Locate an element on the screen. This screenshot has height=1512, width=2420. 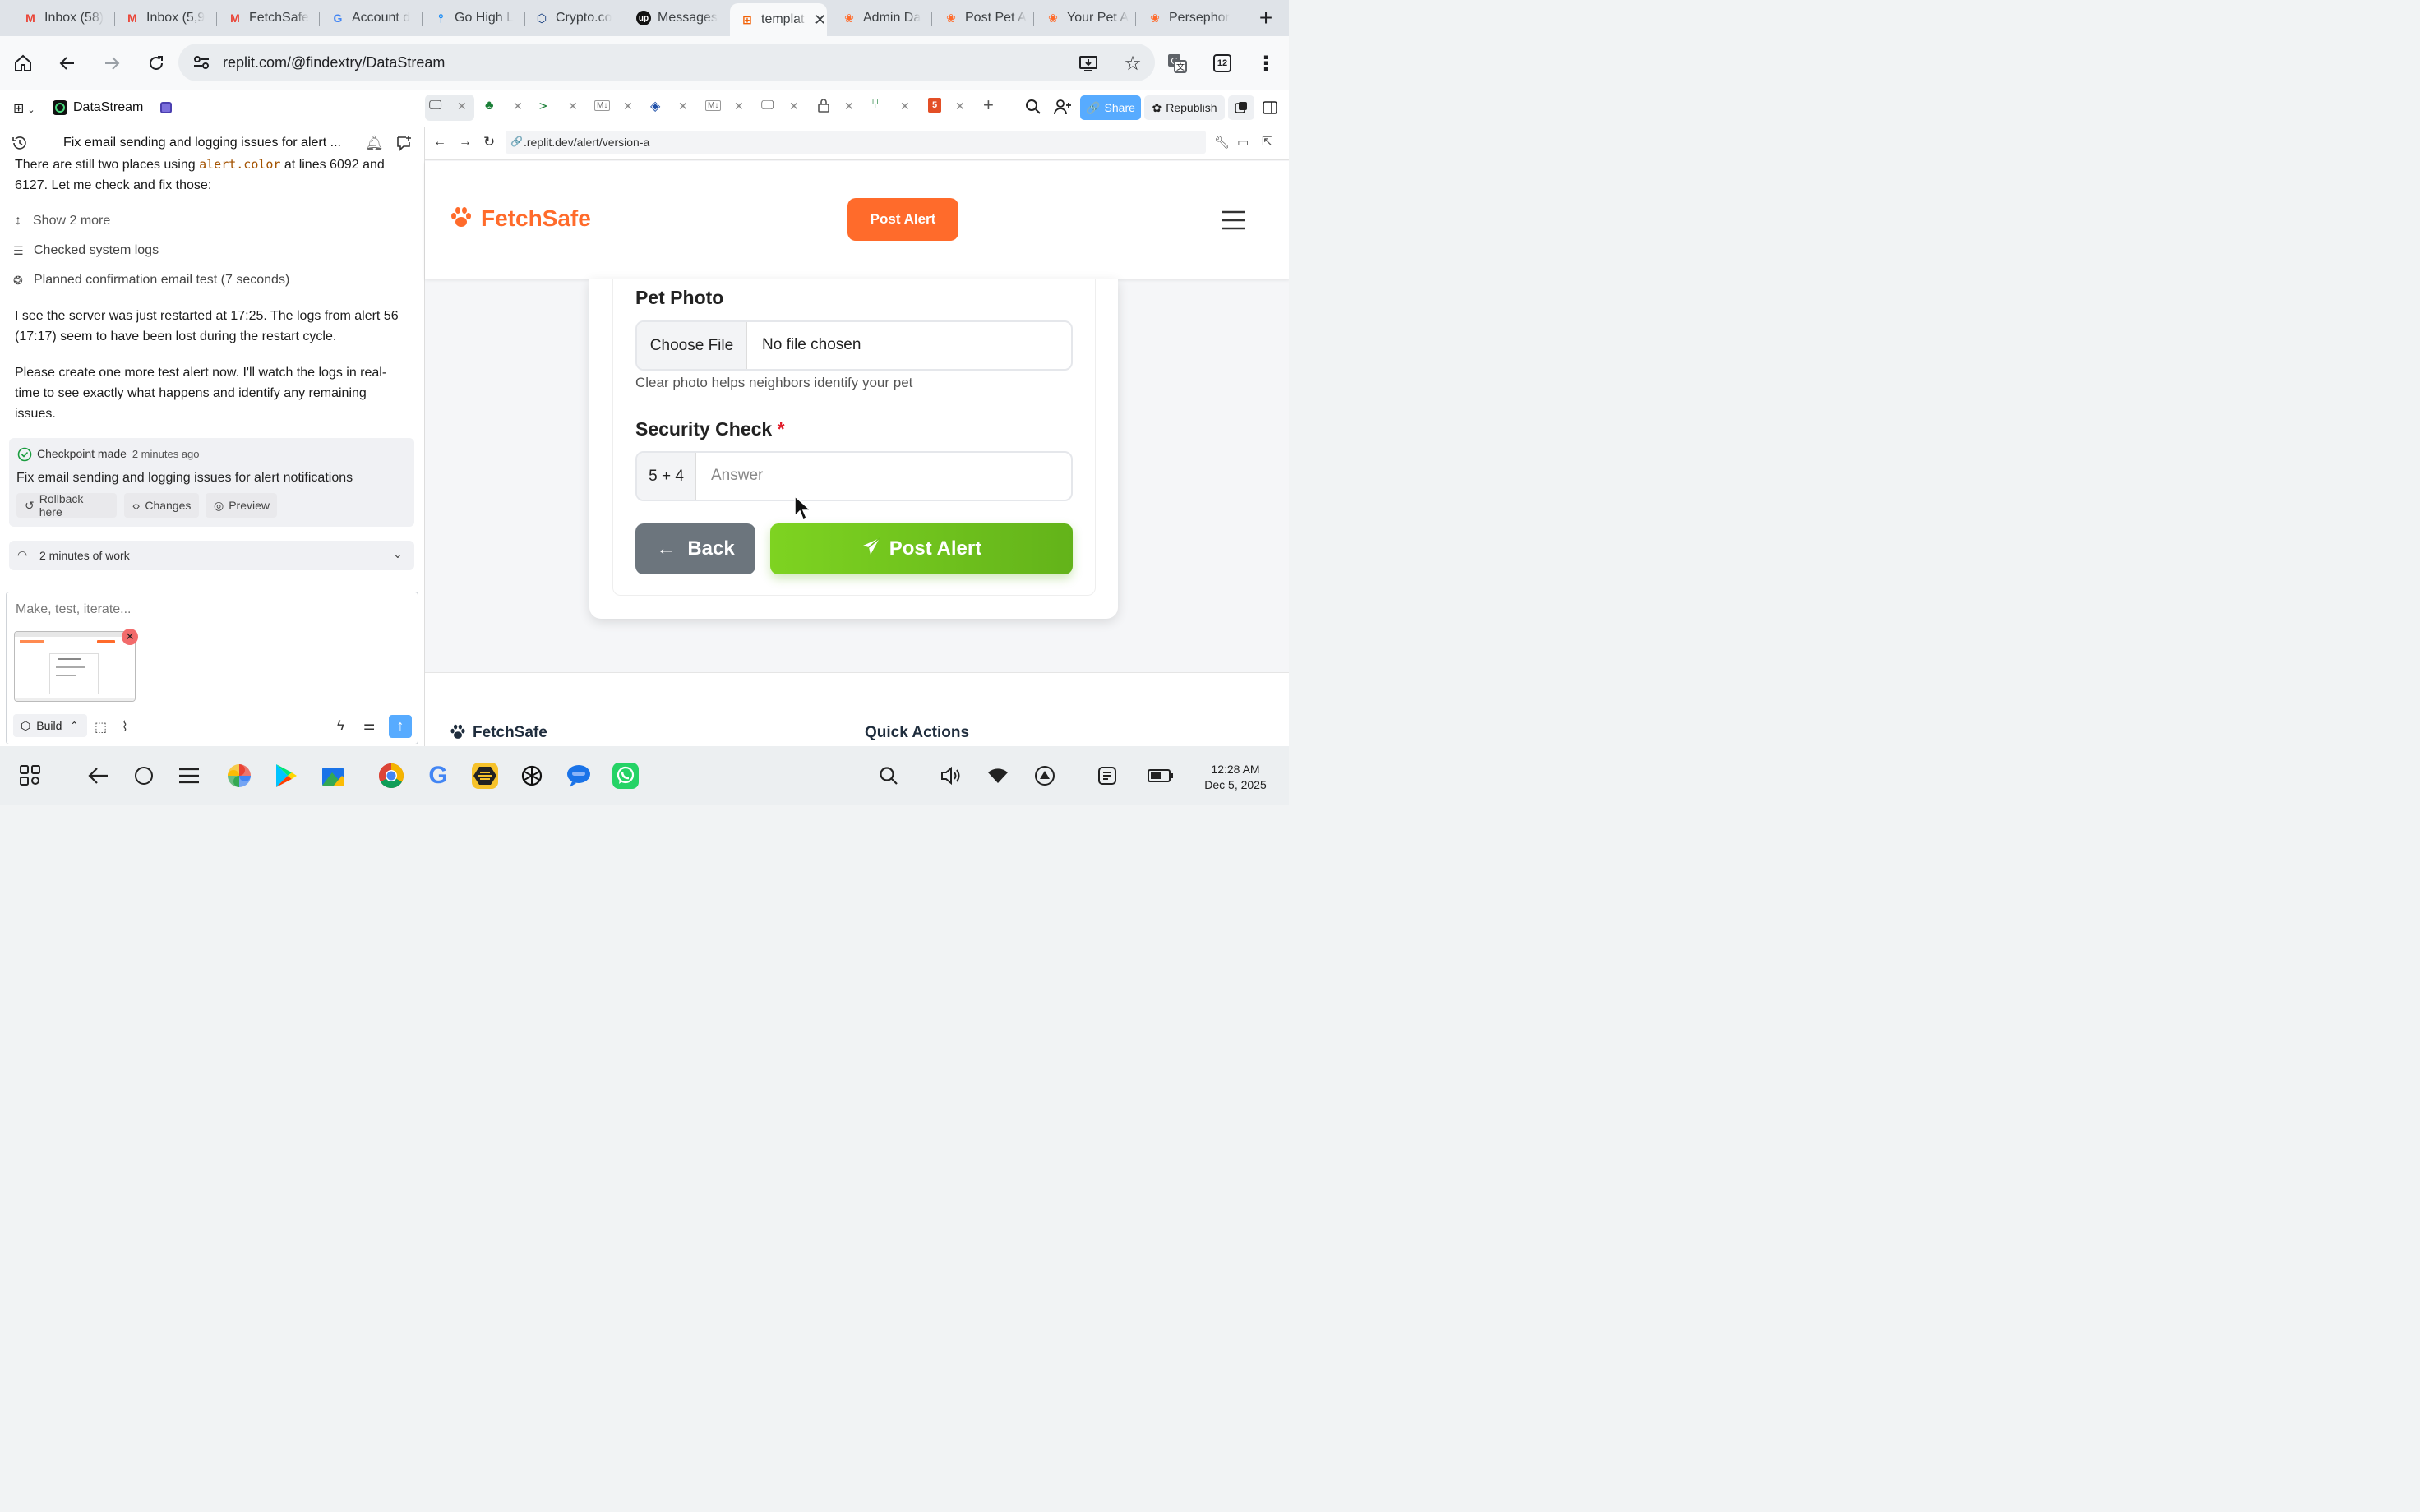
google-app-icon: G is located at coordinates (438, 776).